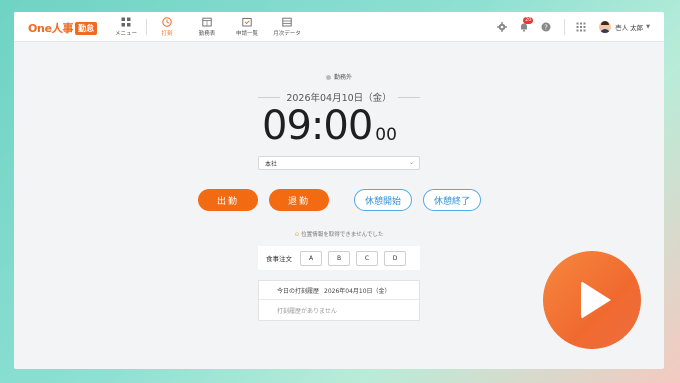 The height and width of the screenshot is (383, 680). Describe the element at coordinates (207, 22) in the screenshot. I see `calendar-table-icon` at that location.